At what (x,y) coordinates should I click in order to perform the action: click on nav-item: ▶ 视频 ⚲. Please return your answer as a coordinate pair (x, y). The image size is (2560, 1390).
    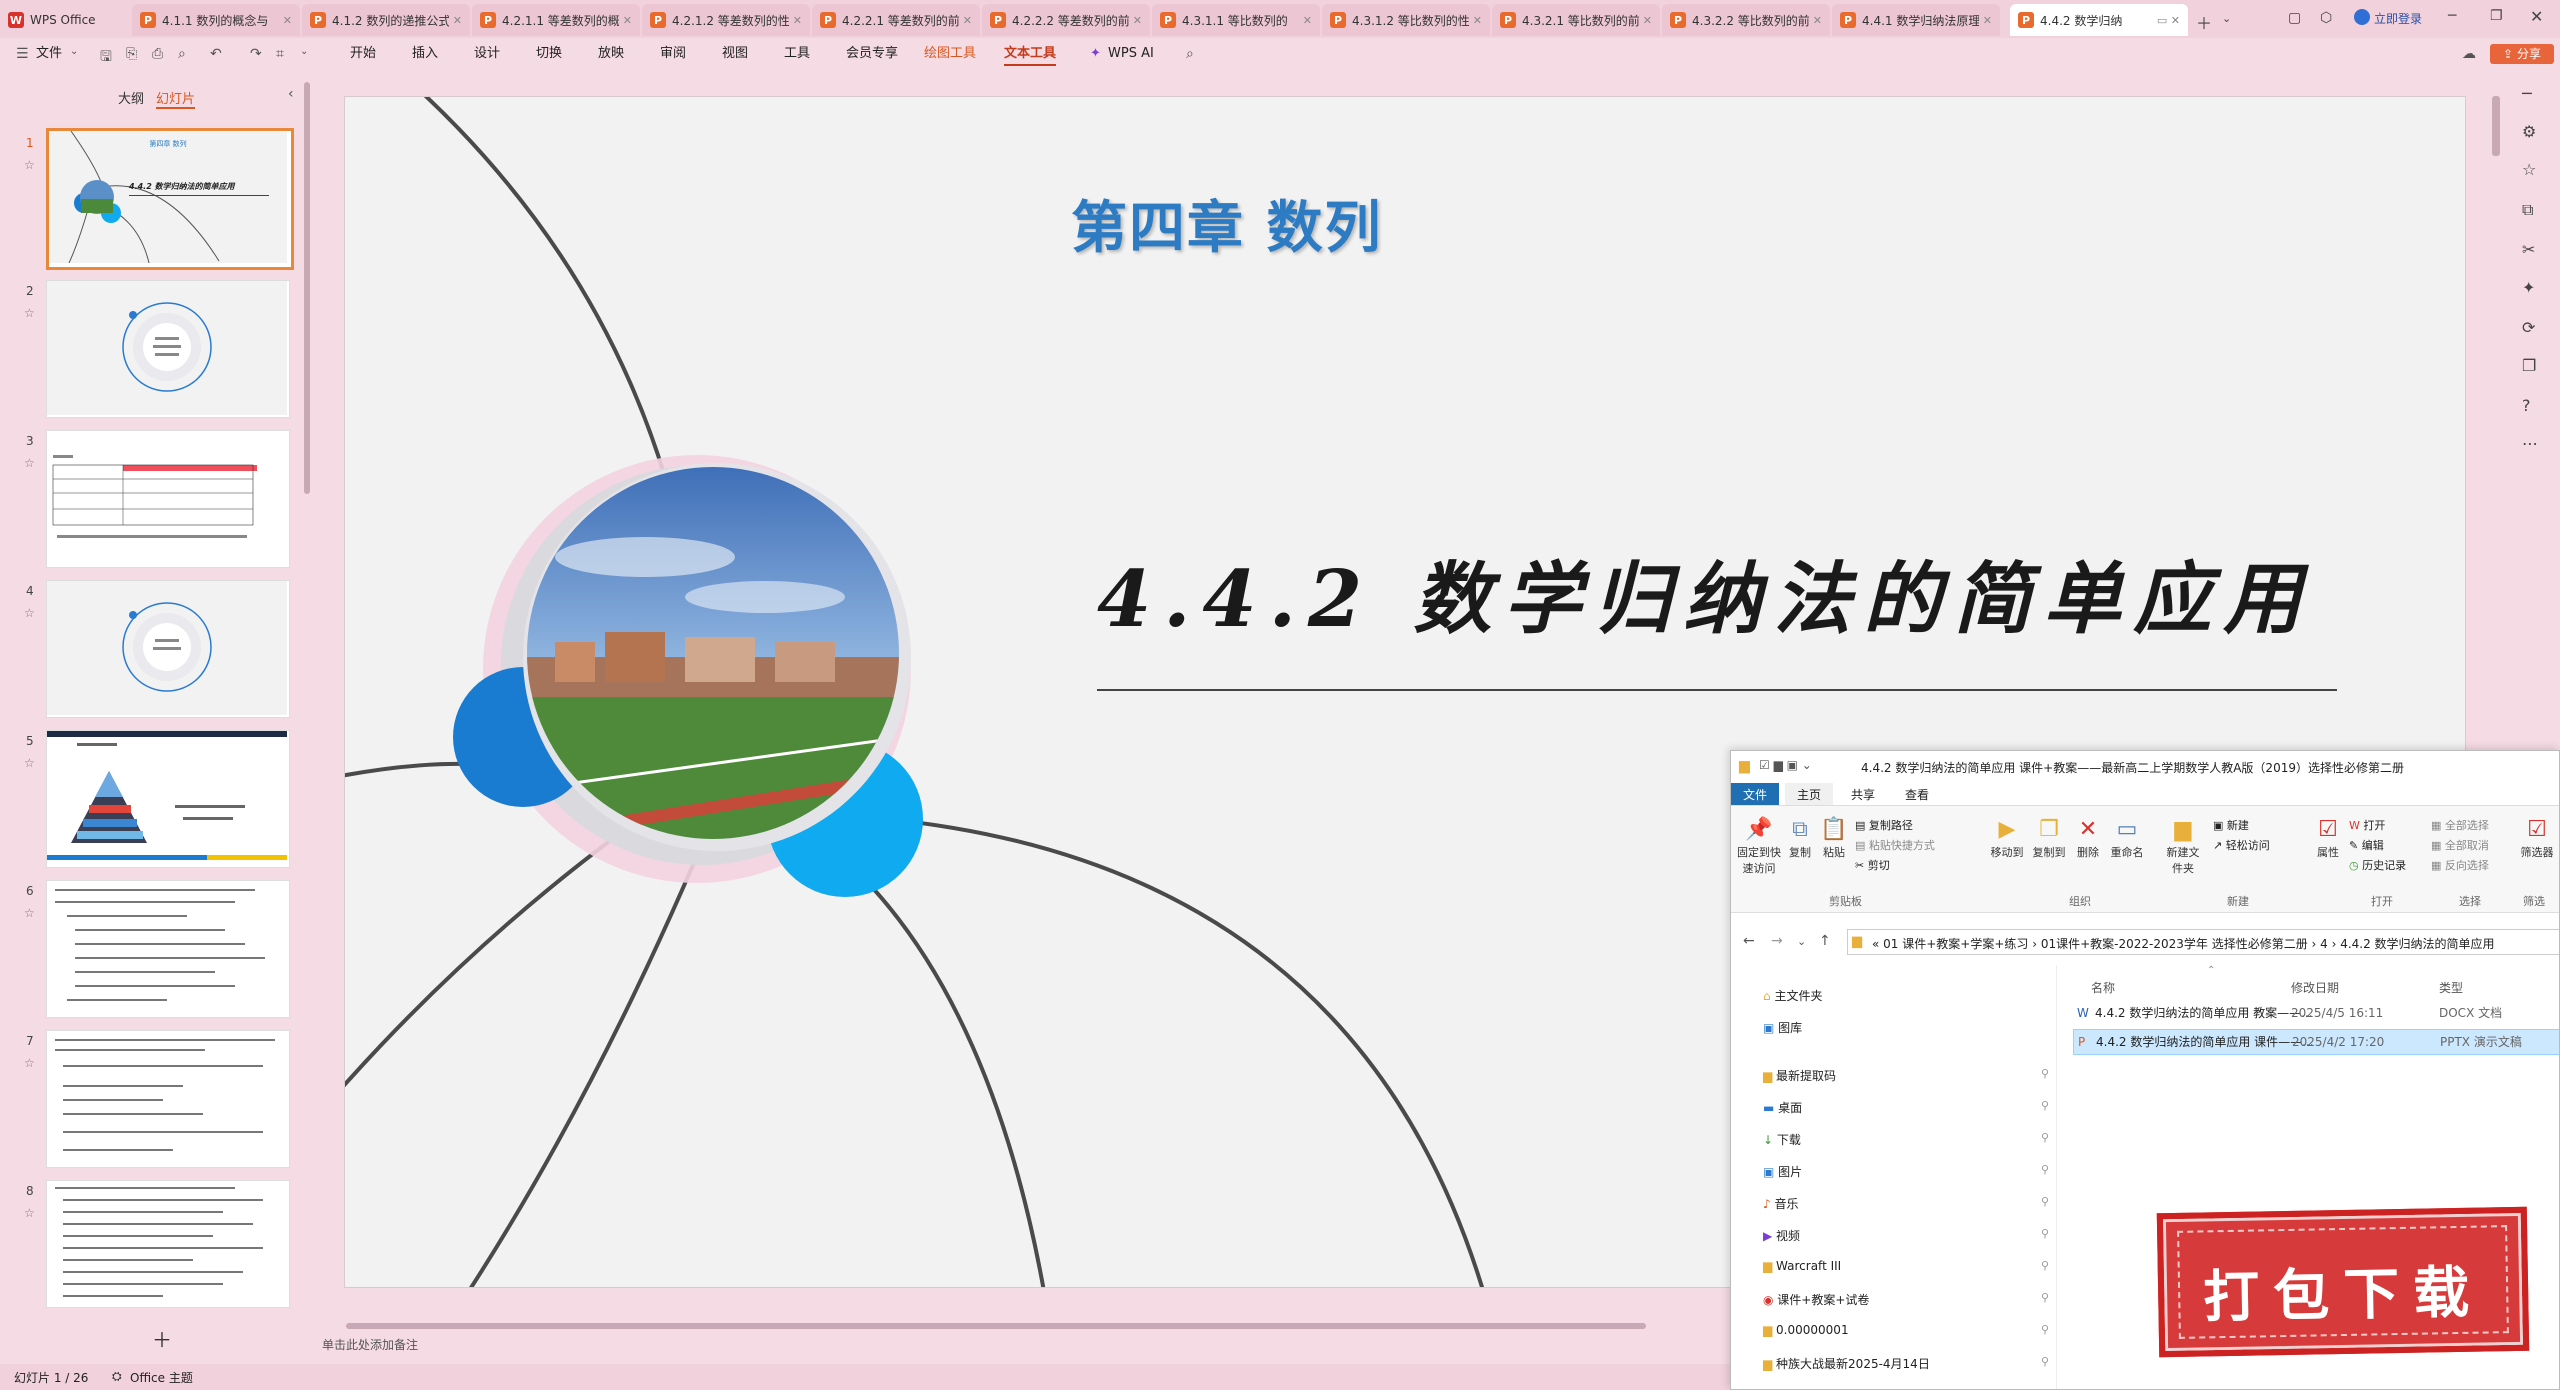
    Looking at the image, I should click on (1906, 1235).